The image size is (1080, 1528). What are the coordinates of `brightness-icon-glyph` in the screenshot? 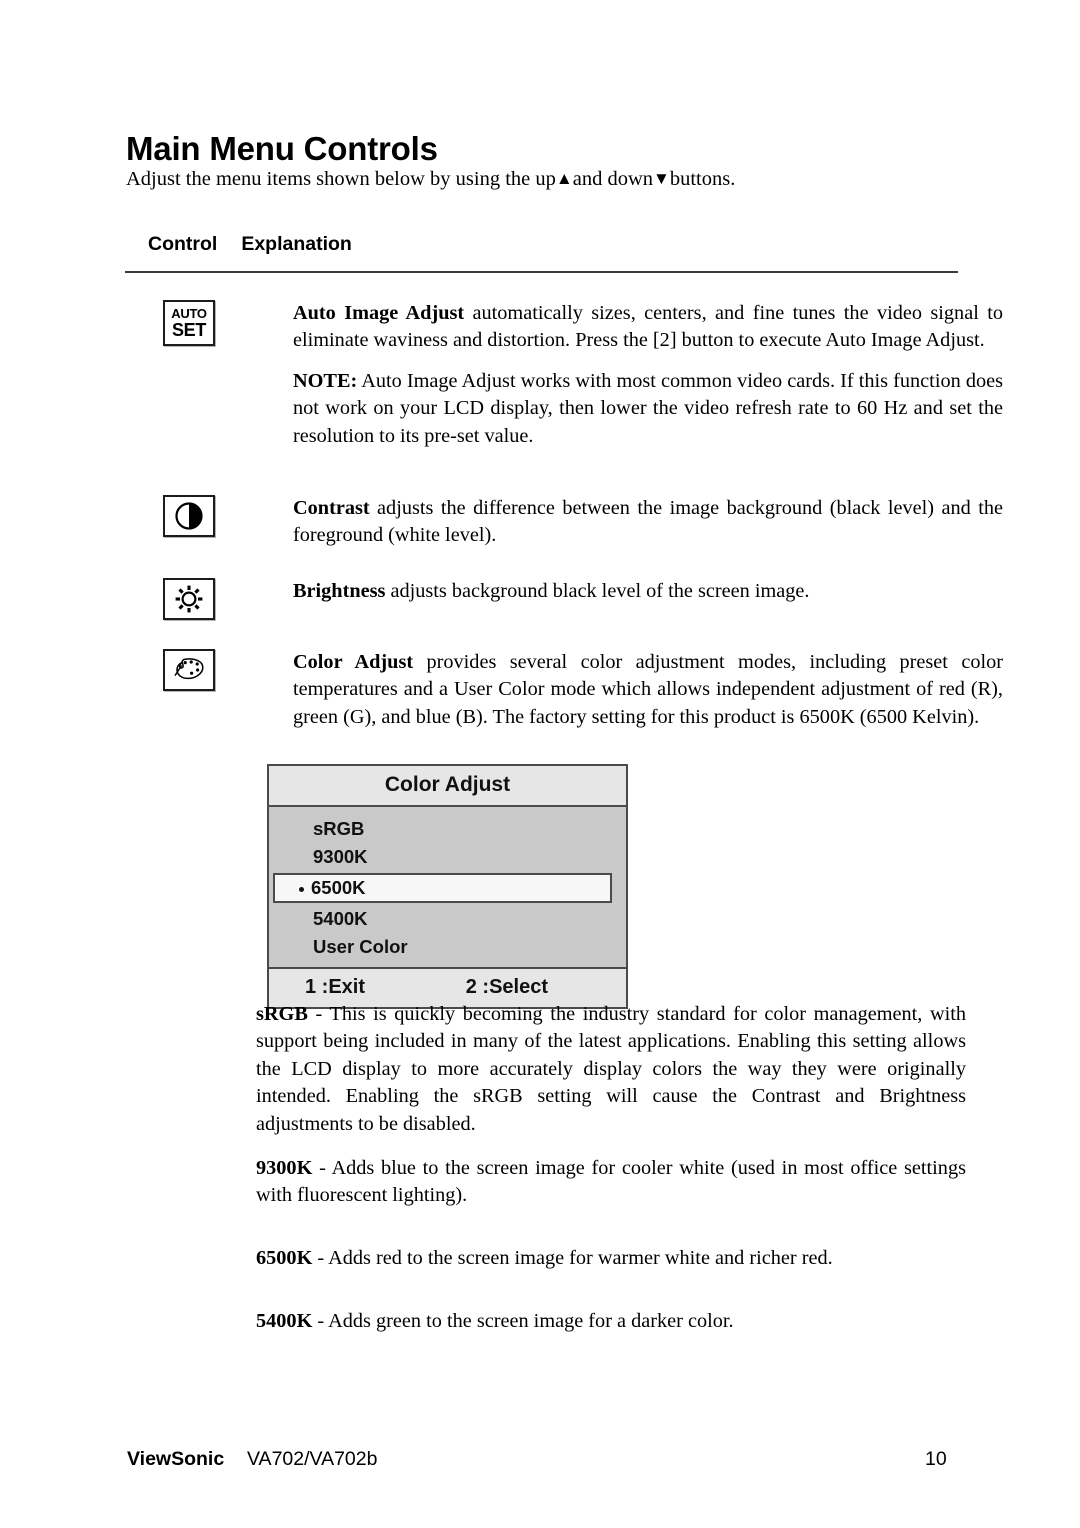 It's located at (189, 599).